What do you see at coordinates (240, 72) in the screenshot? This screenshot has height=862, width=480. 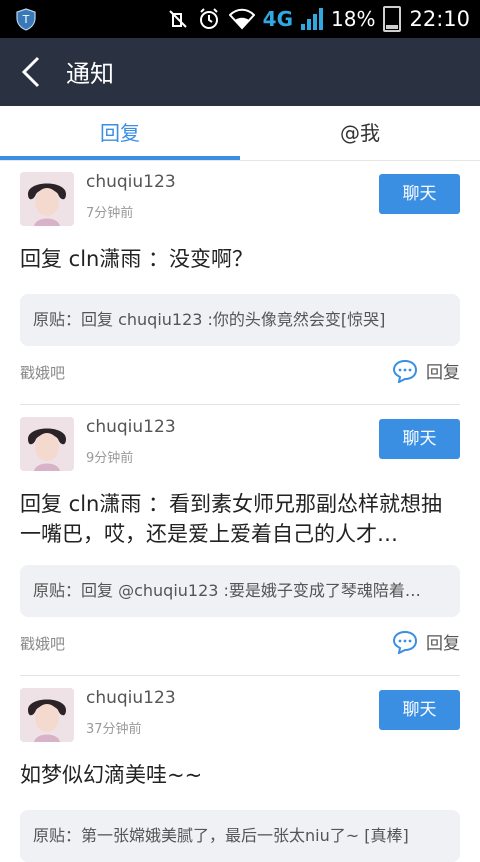 I see `title-bar: 通知` at bounding box center [240, 72].